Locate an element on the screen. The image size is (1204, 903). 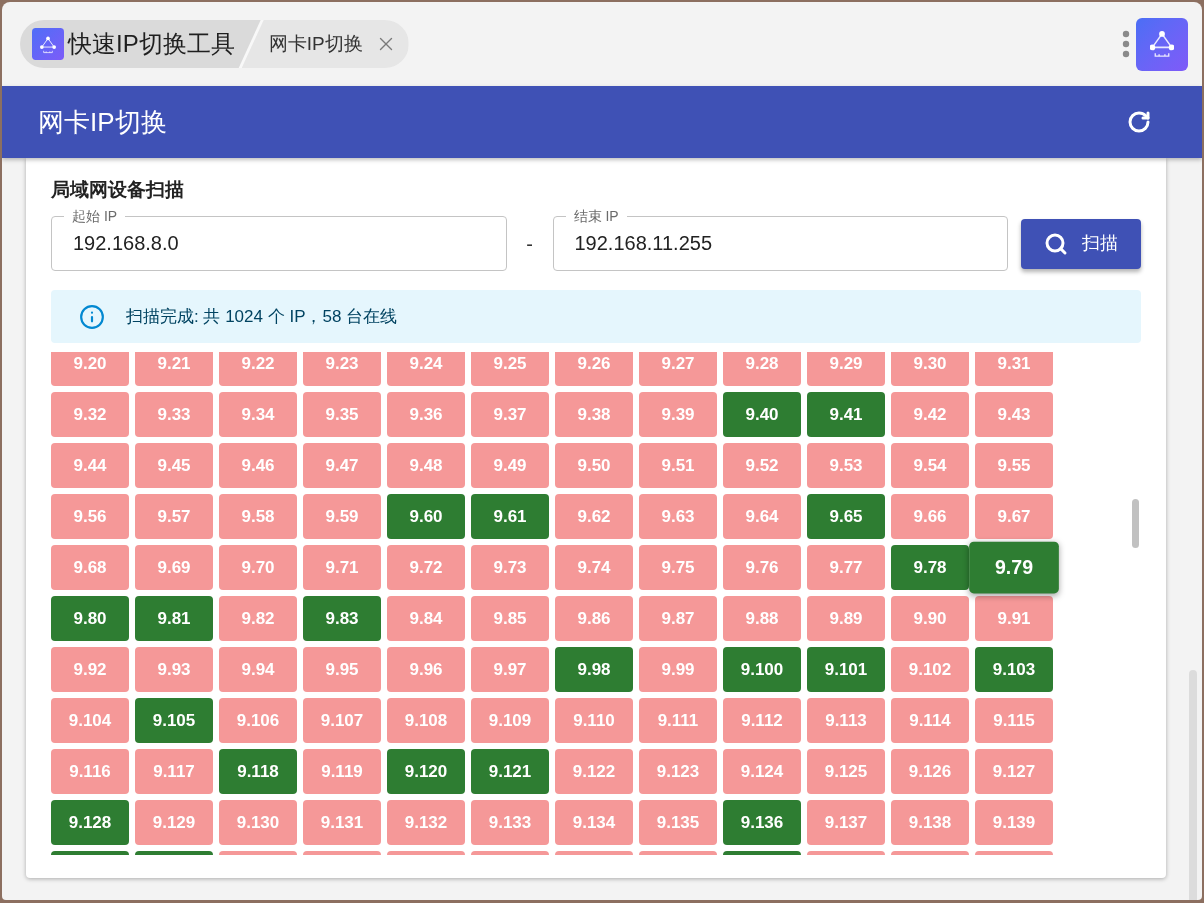
ip-tile: 9.58 is located at coordinates (258, 516).